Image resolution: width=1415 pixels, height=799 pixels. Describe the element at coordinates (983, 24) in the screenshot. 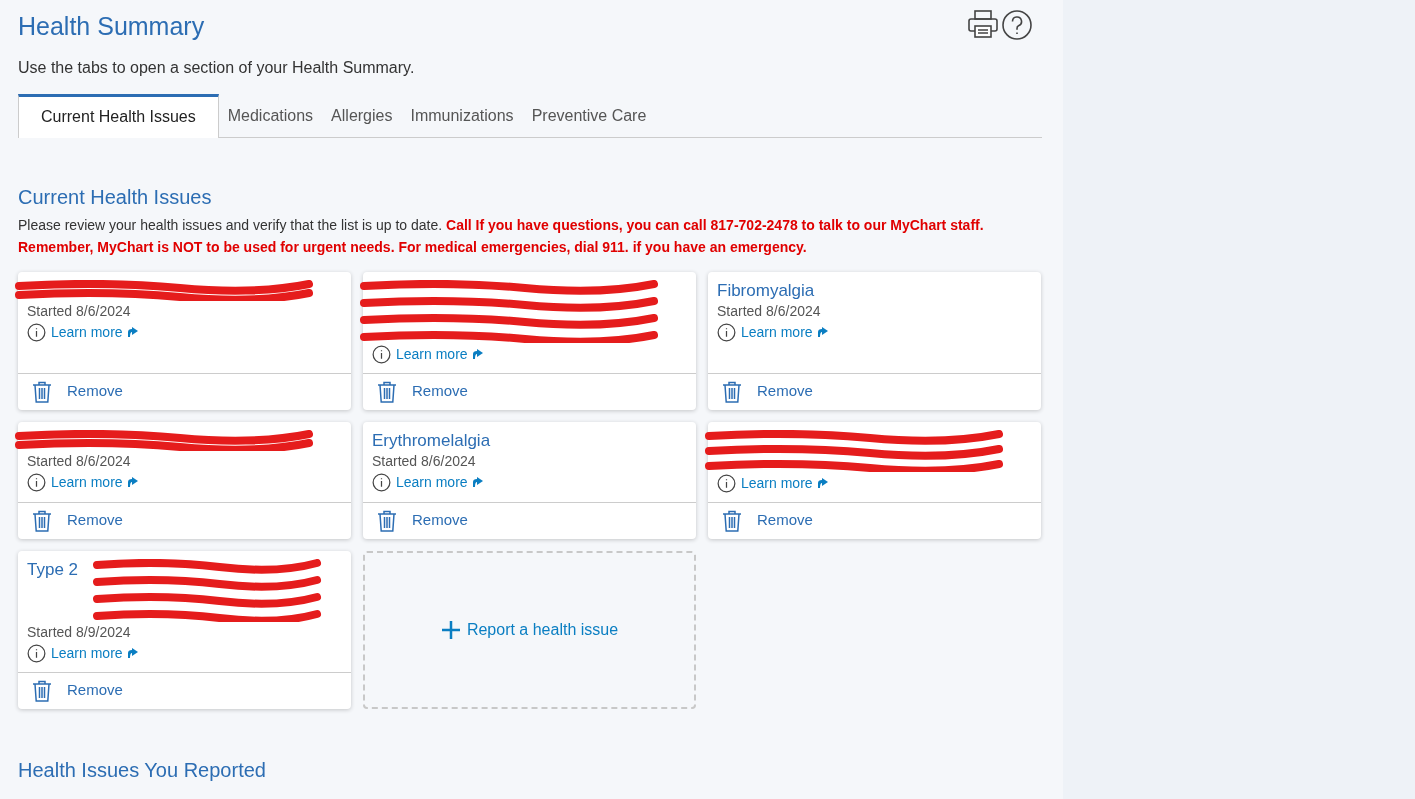

I see `print-icon` at that location.